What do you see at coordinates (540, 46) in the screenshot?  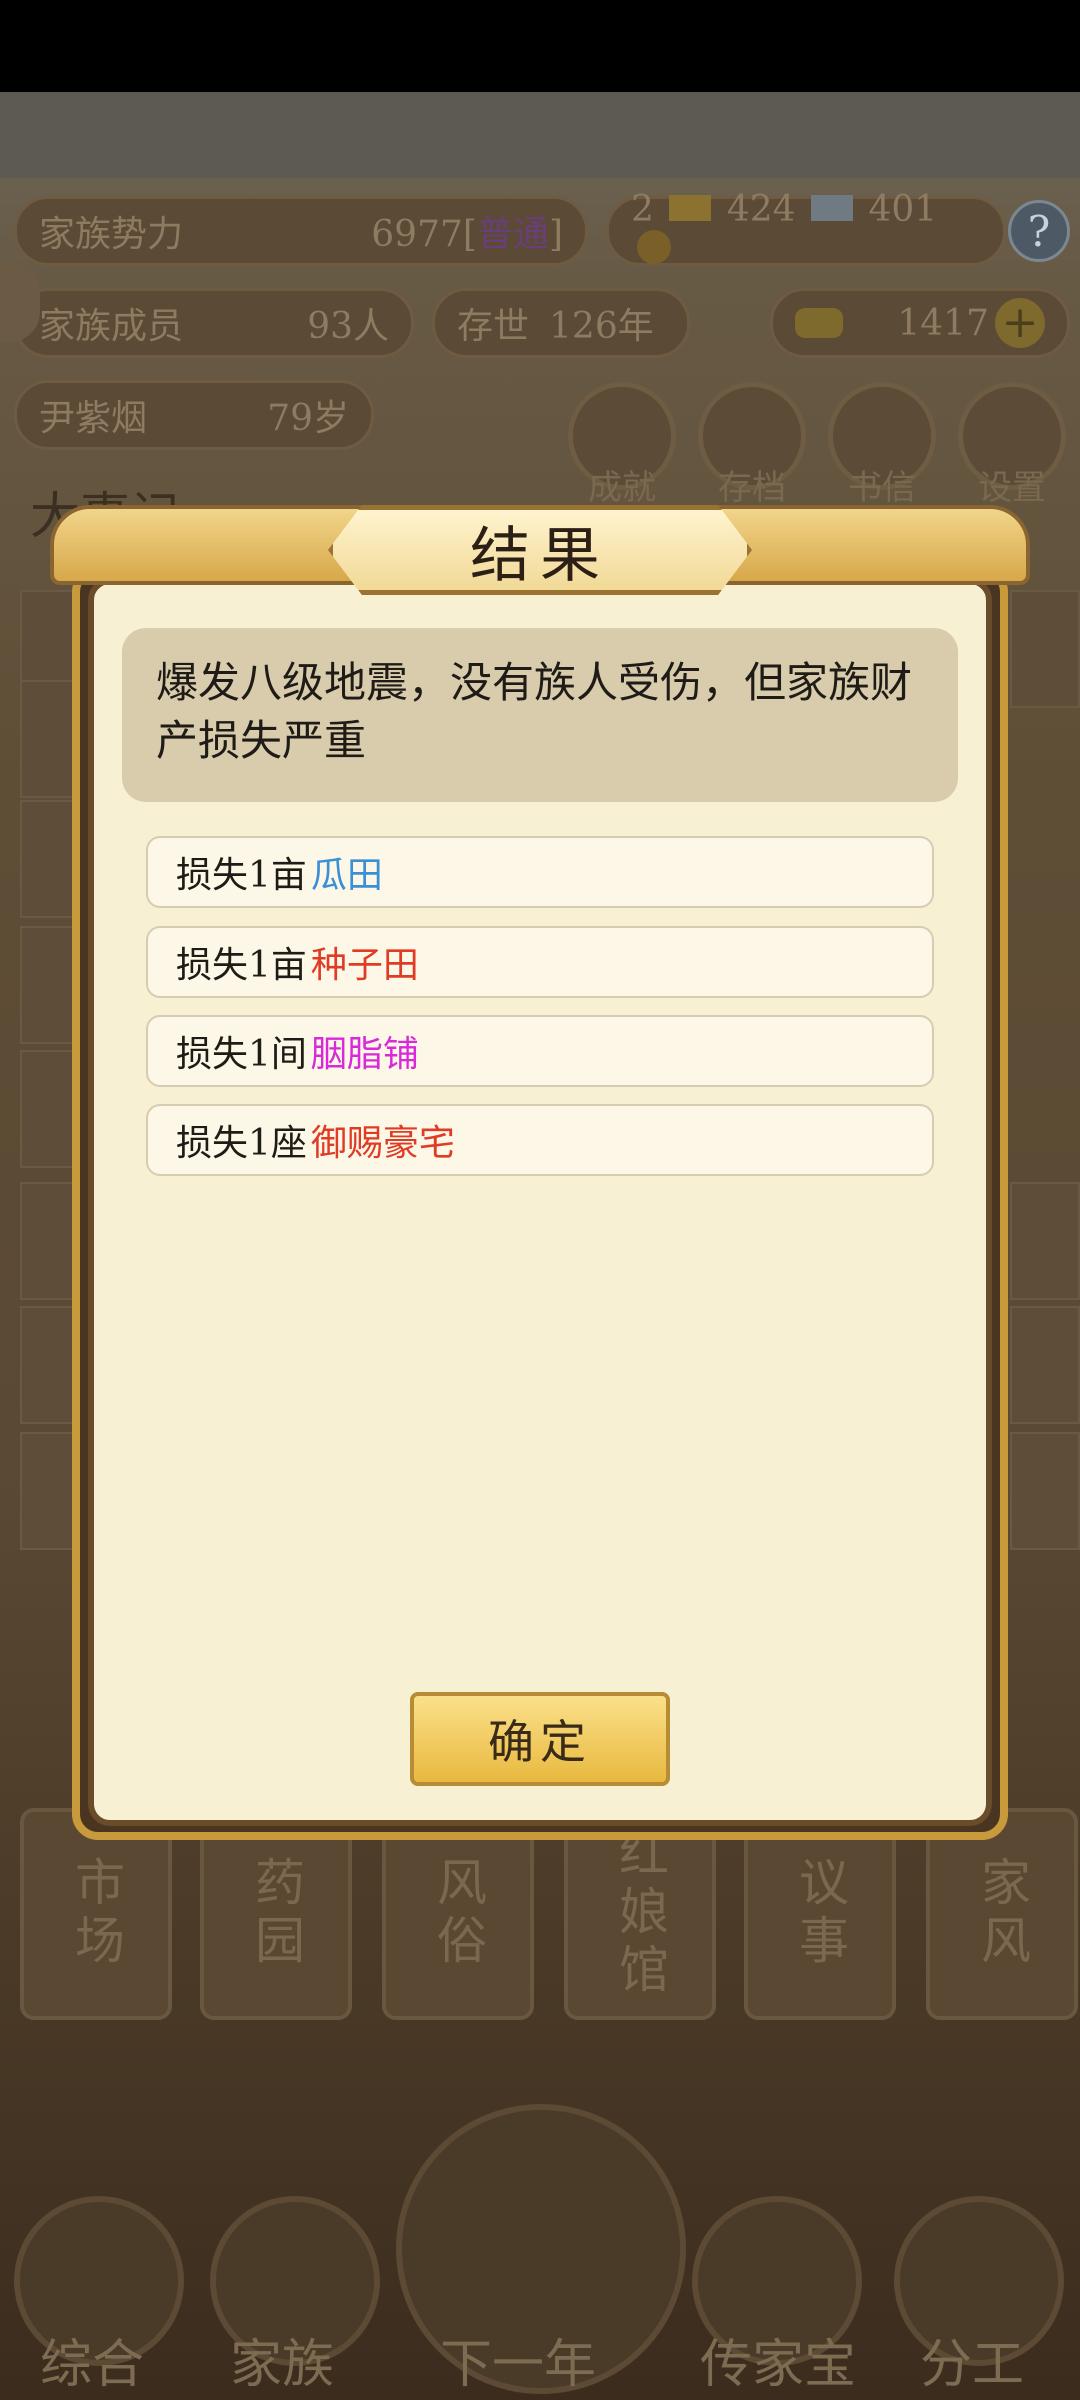 I see `status-bar` at bounding box center [540, 46].